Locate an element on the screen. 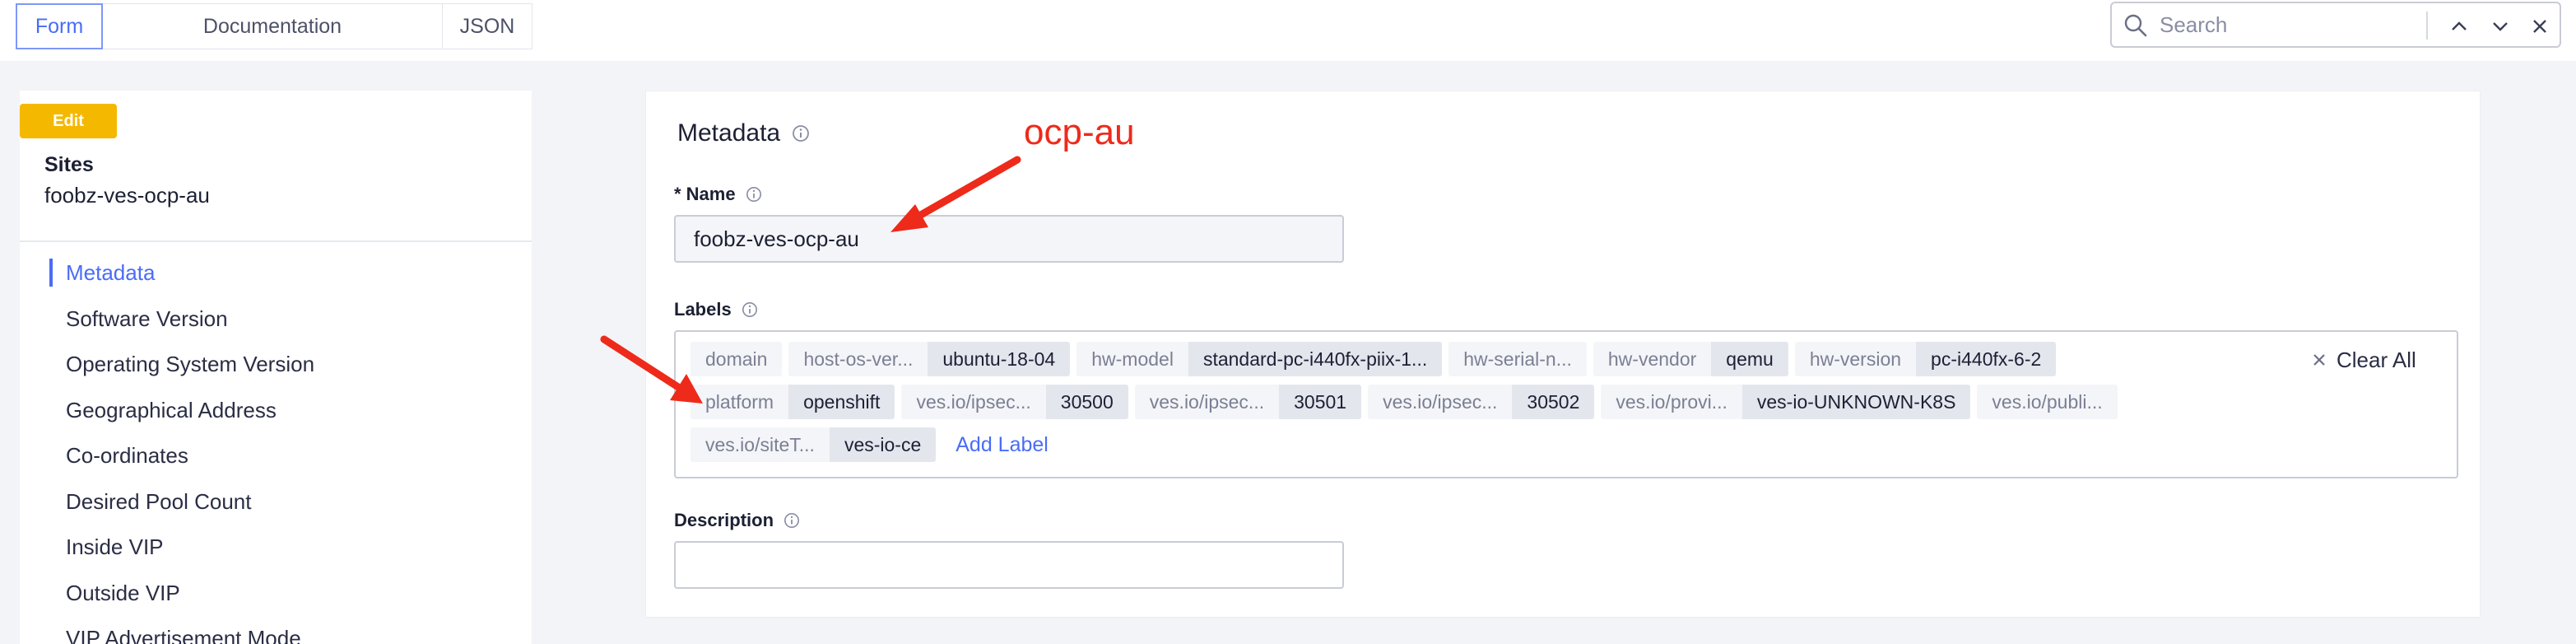 Image resolution: width=2576 pixels, height=644 pixels. tab-form: Form is located at coordinates (59, 26).